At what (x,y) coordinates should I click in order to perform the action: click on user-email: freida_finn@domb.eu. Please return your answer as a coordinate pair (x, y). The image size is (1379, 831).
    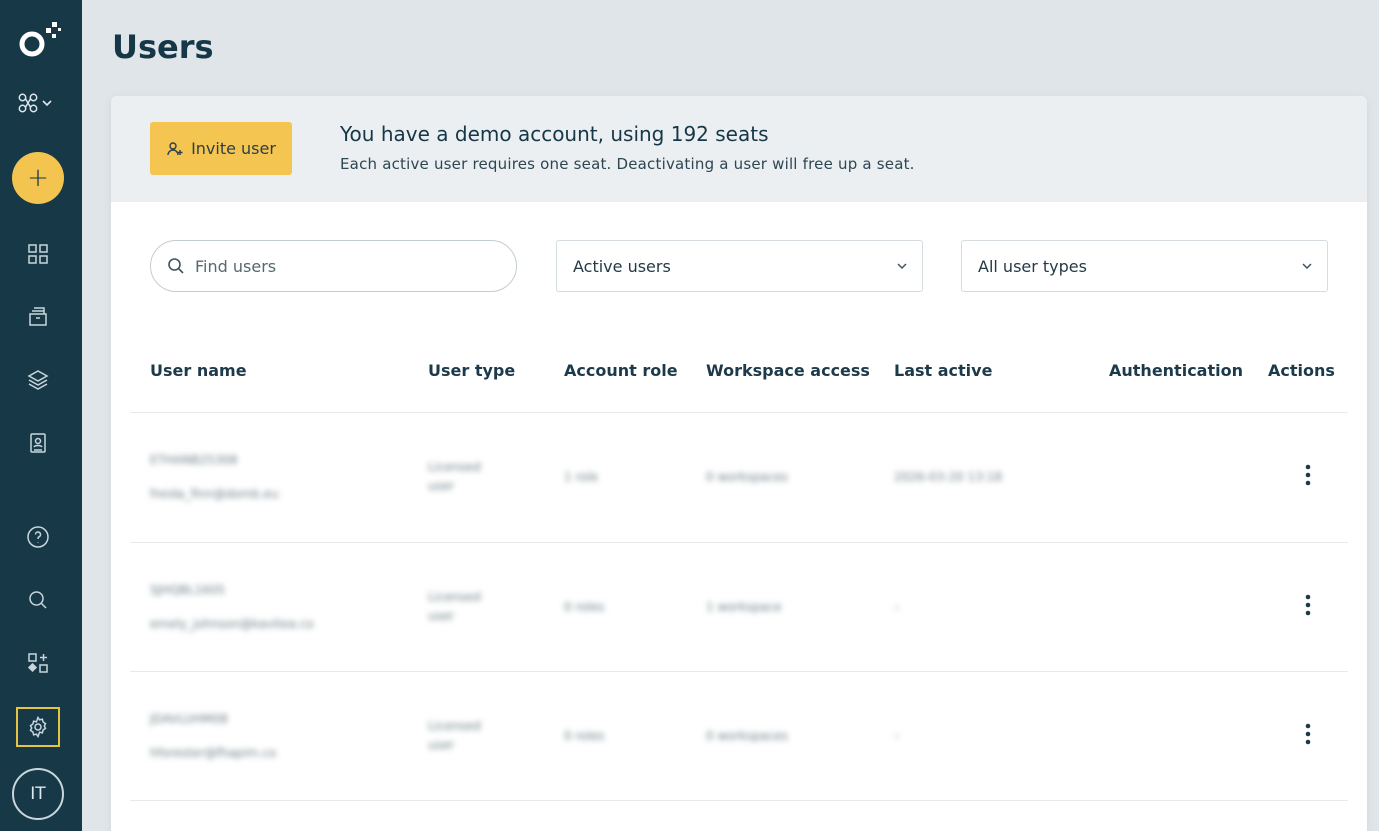
    Looking at the image, I should click on (214, 494).